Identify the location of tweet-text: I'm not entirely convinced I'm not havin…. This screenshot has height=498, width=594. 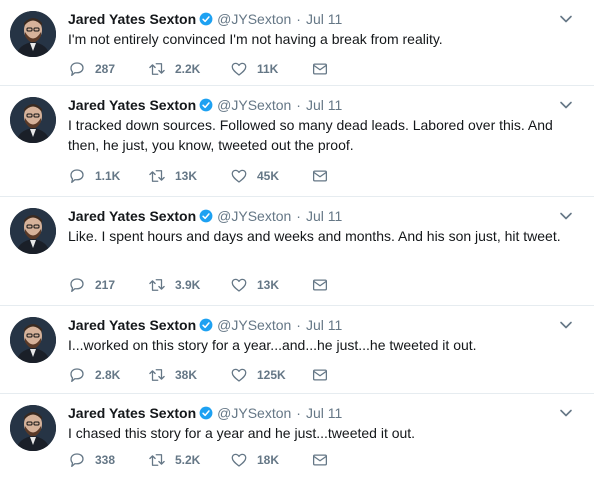
(255, 39).